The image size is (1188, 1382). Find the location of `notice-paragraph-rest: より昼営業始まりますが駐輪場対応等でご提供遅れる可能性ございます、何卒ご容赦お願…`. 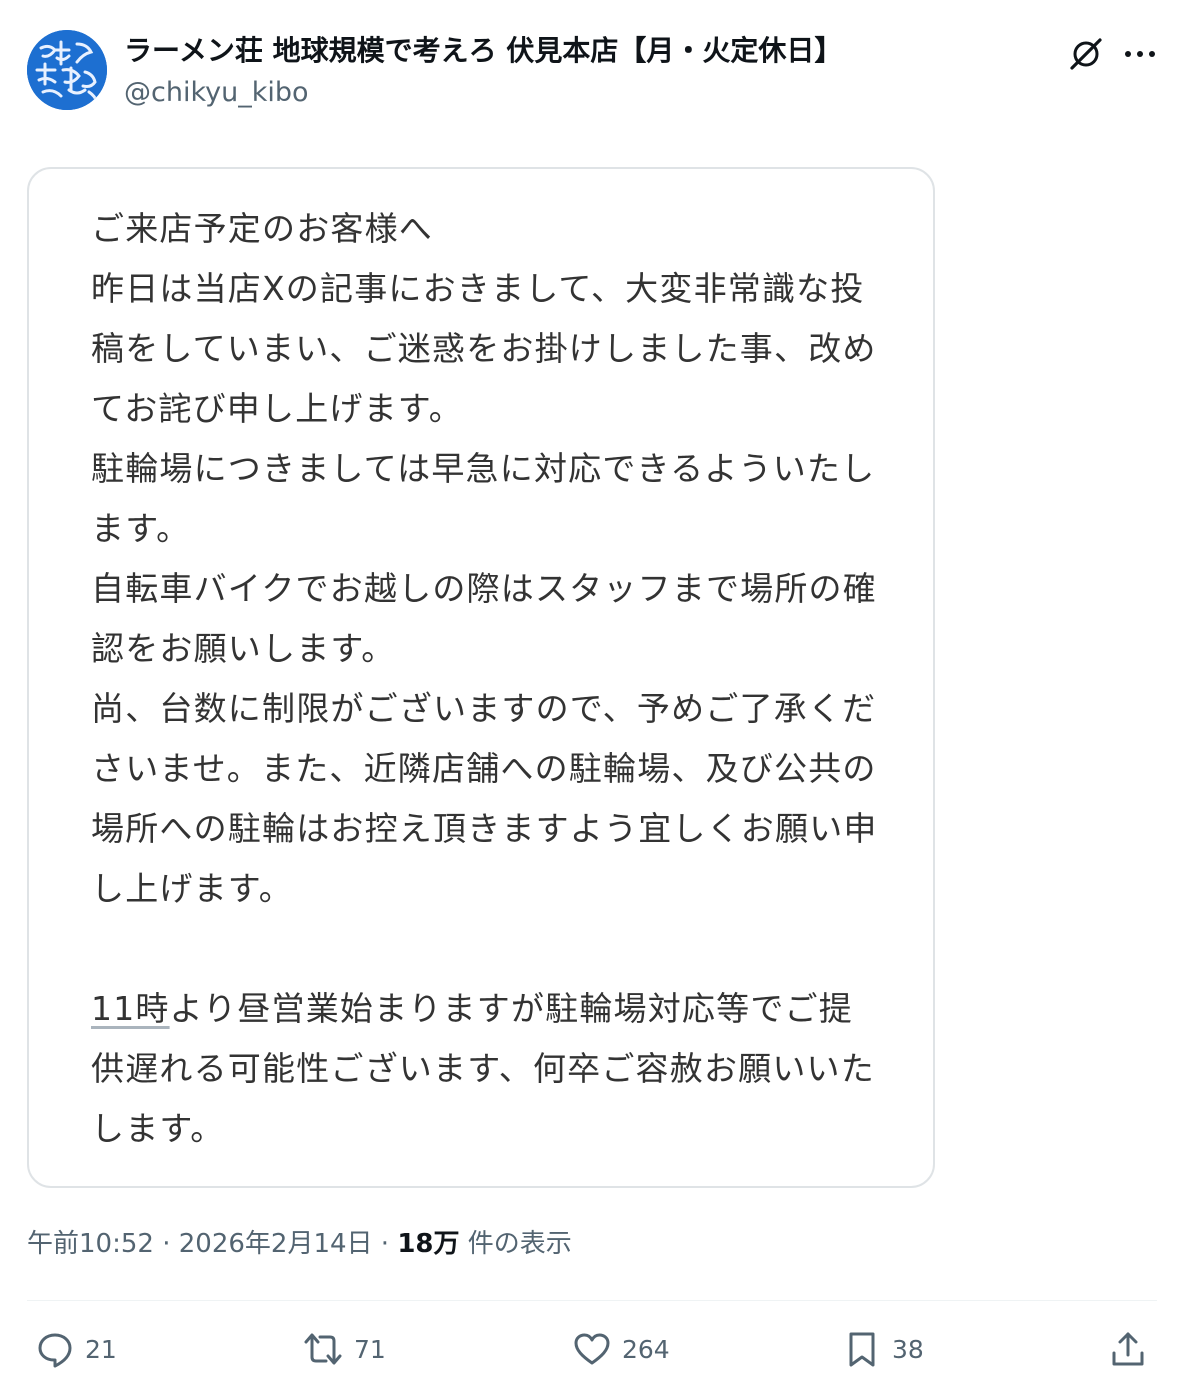

notice-paragraph-rest: より昼営業始まりますが駐輪場対応等でご提供遅れる可能性ございます、何卒ご容赦お願… is located at coordinates (483, 1068).